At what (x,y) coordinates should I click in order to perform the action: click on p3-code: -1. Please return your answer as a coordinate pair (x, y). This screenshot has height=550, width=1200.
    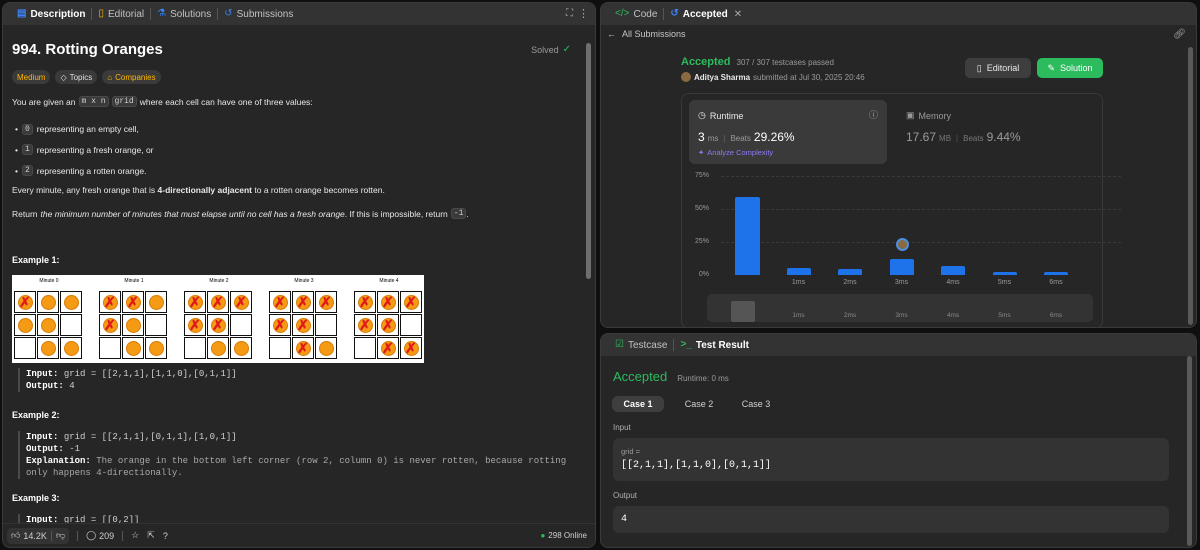
    Looking at the image, I should click on (458, 213).